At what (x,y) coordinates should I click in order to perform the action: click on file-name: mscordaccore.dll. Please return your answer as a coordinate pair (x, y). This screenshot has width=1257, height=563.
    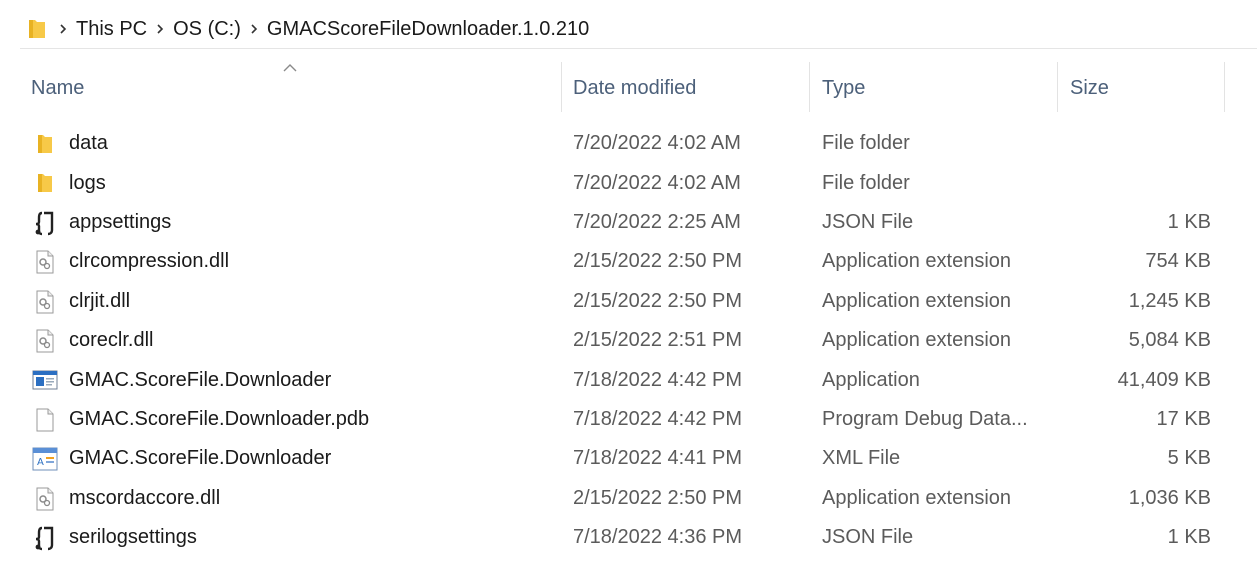
    Looking at the image, I should click on (145, 497).